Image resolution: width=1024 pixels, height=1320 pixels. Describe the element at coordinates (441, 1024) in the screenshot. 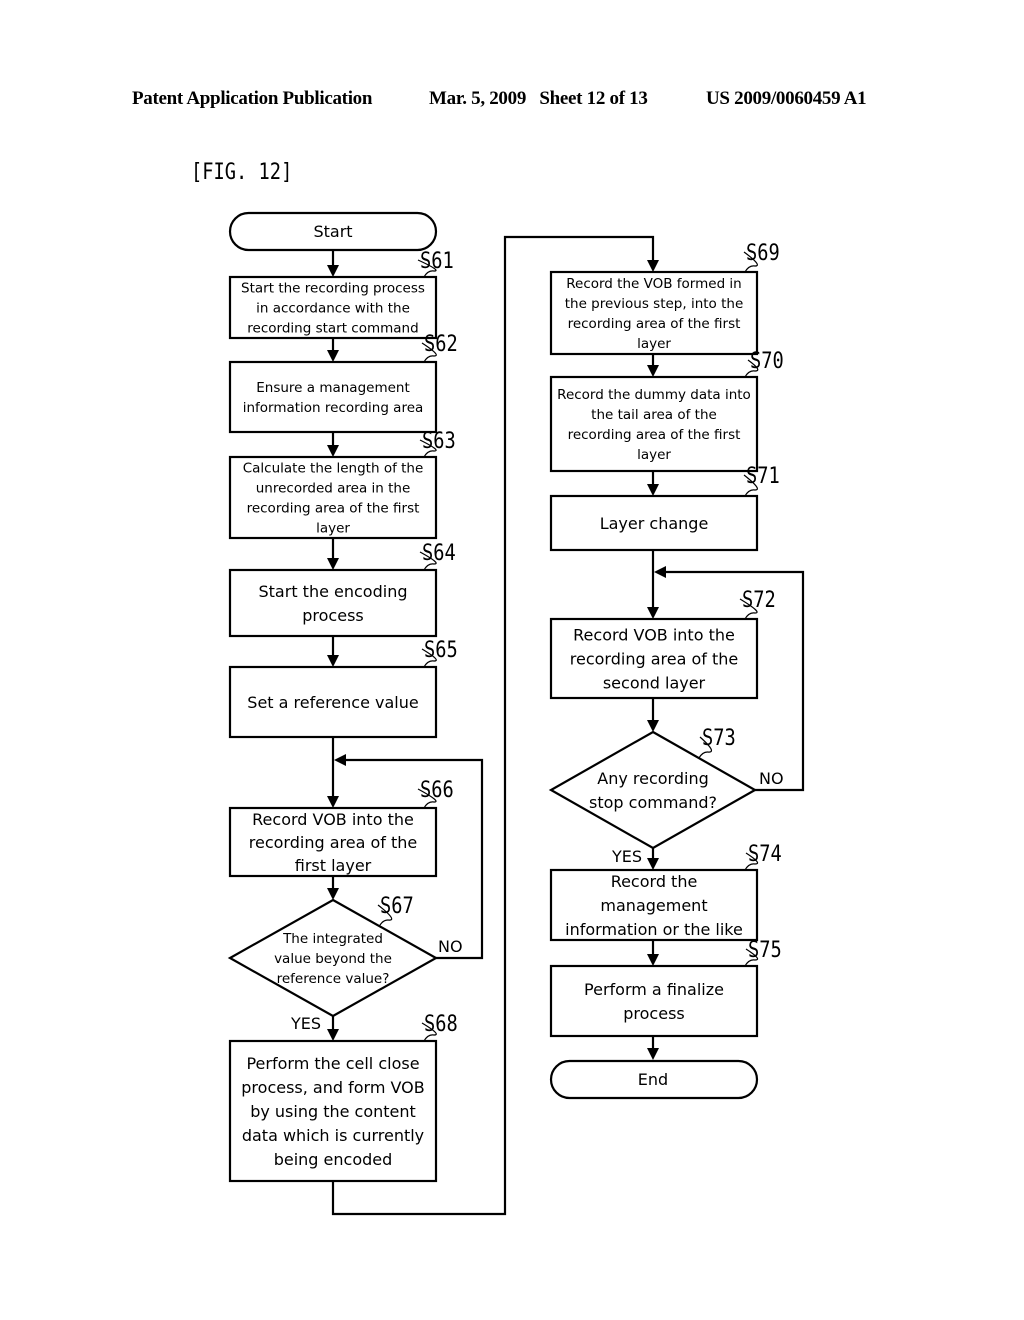

I see `step-id-label: S68` at that location.